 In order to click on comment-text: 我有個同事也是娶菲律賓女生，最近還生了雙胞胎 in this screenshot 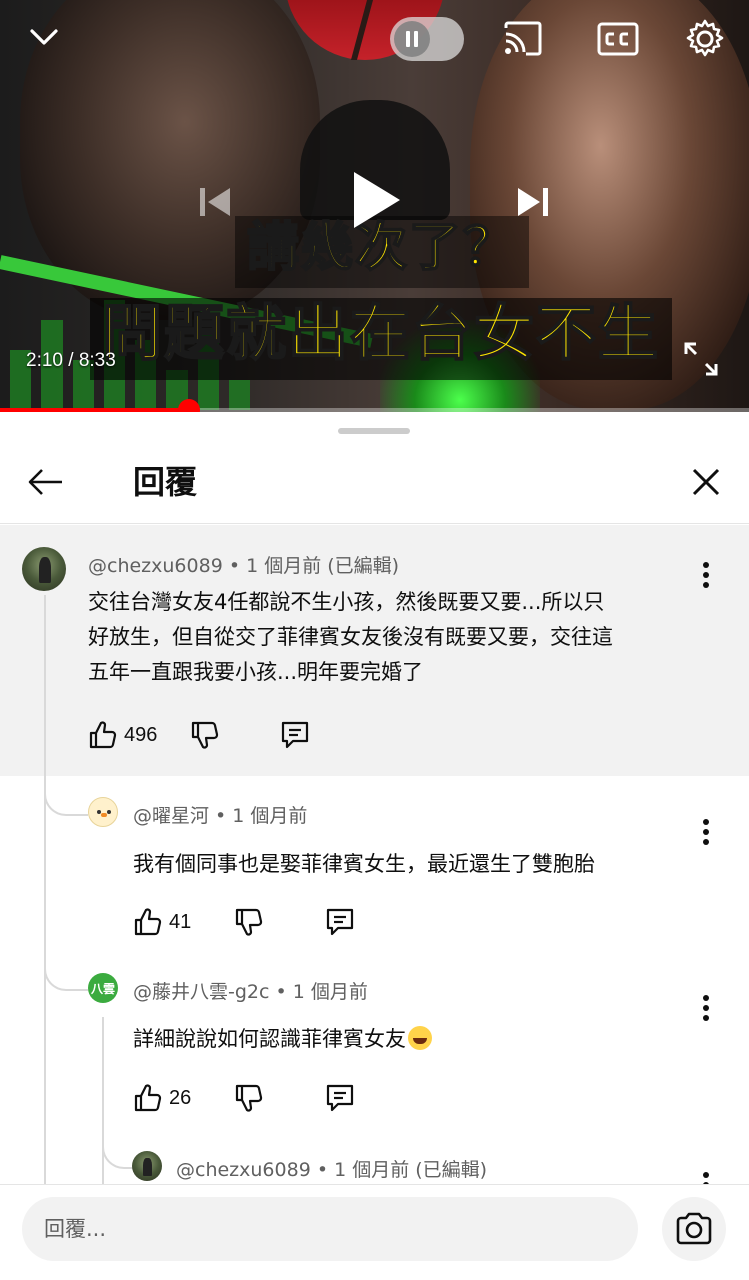, I will do `click(364, 864)`.